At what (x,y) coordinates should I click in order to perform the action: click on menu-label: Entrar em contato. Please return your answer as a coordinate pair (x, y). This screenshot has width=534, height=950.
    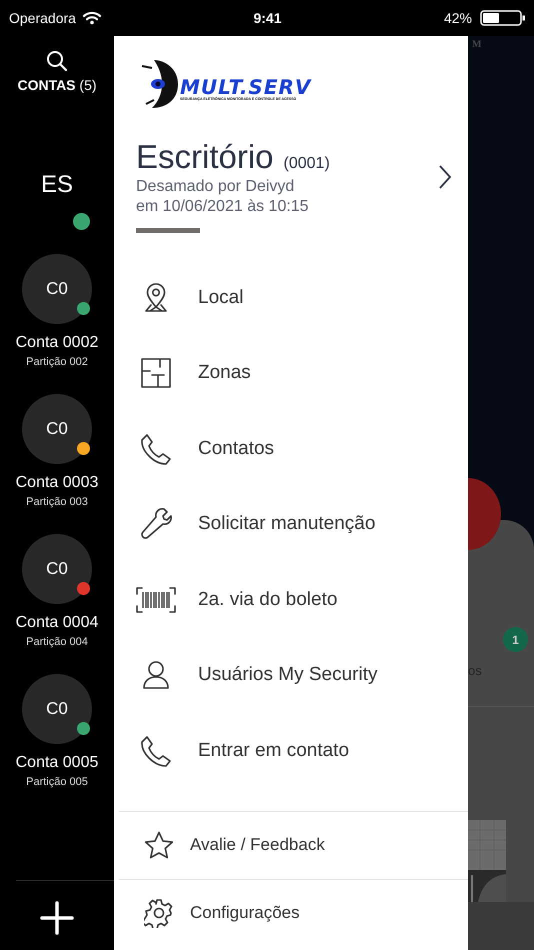
    Looking at the image, I should click on (274, 751).